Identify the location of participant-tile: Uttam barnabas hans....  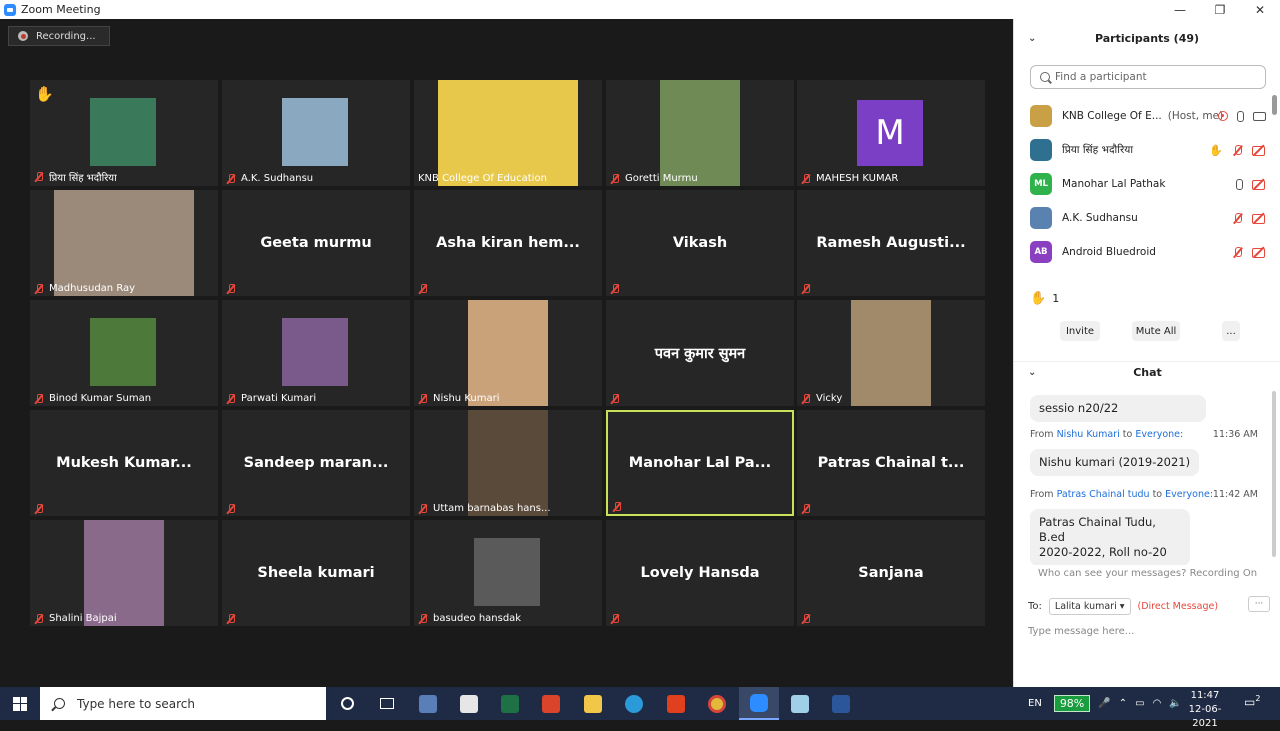
(508, 463).